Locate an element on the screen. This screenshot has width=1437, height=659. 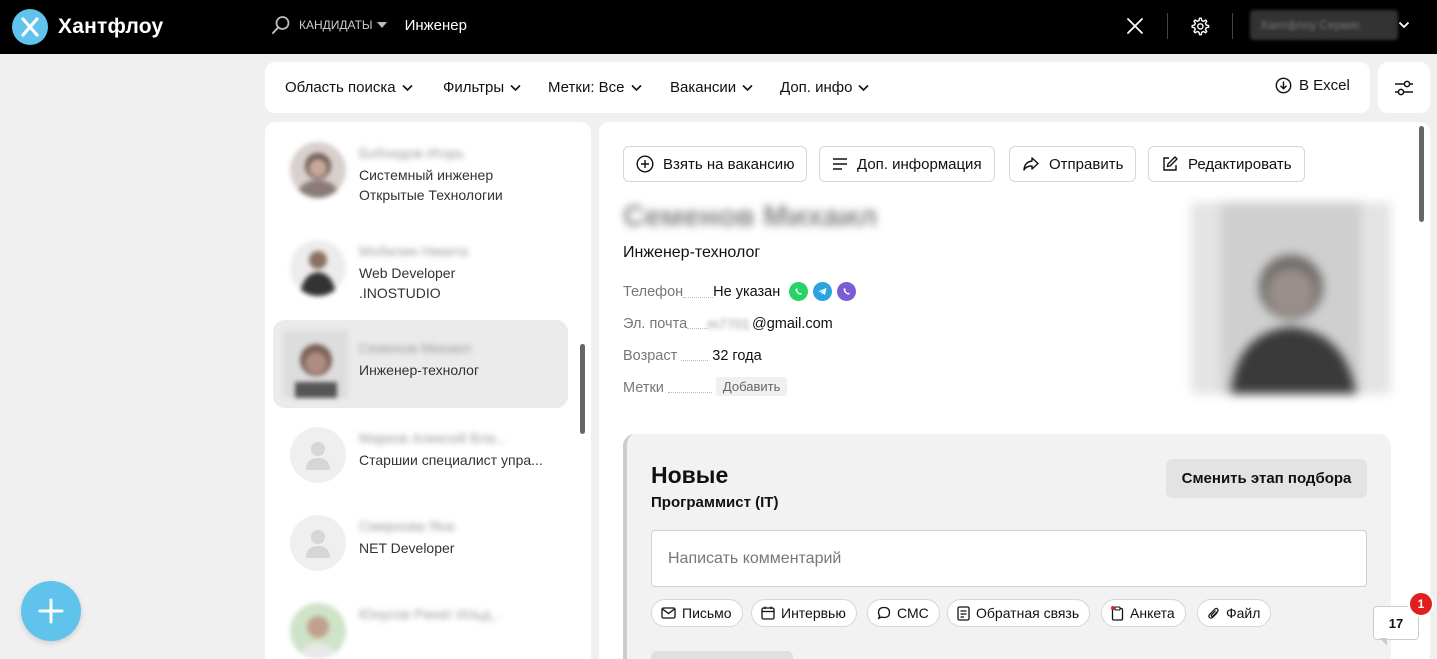
divider is located at coordinates (1167, 26).